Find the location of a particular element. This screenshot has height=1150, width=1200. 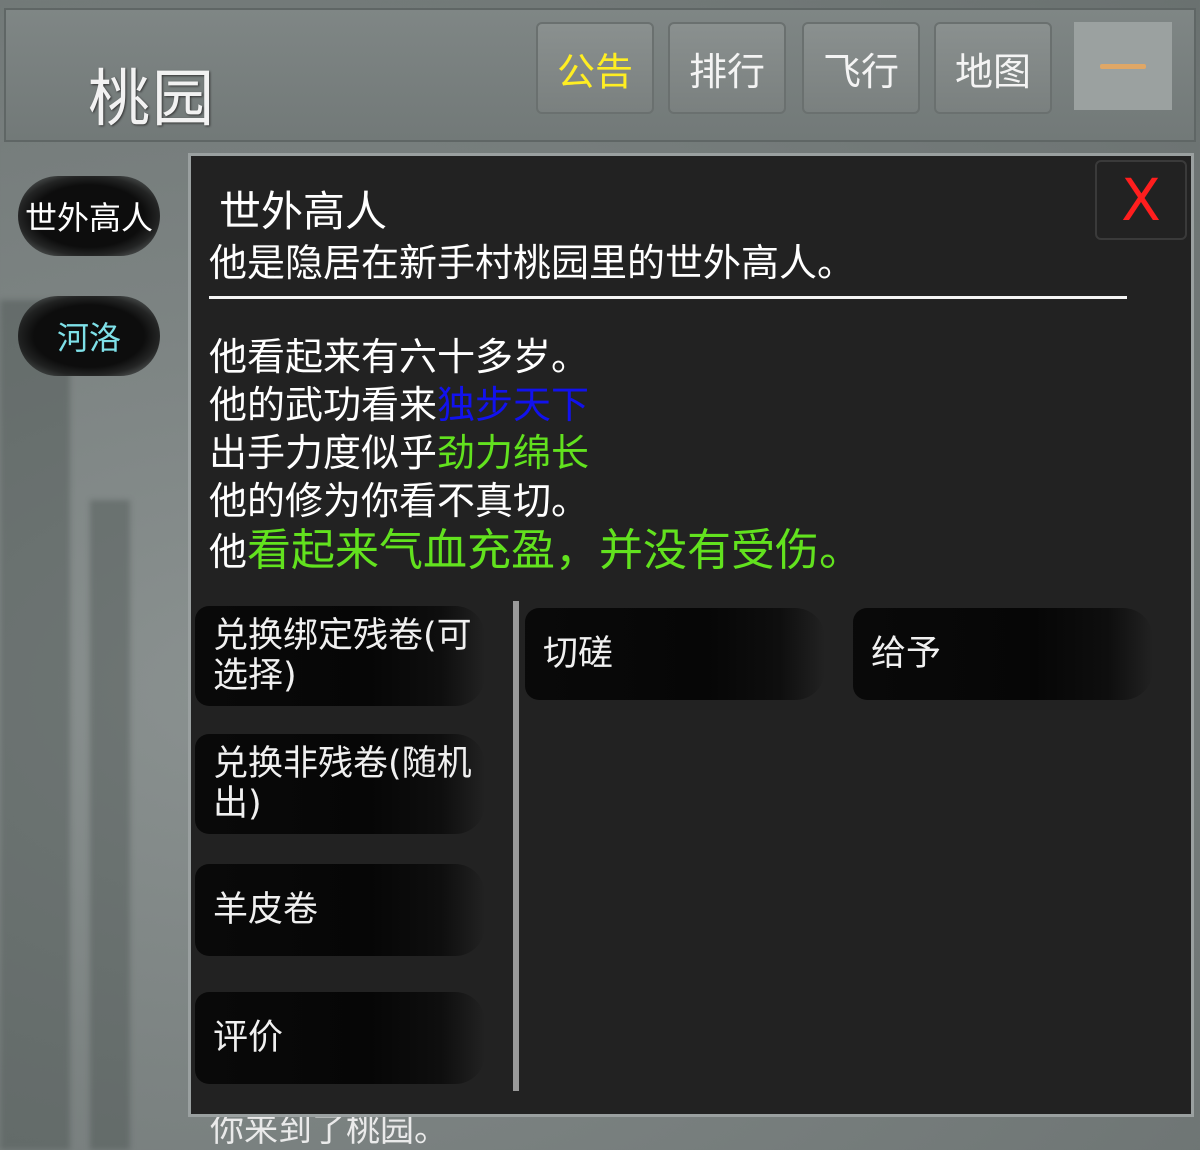

force-line: 出手力度似乎劲力绵长 is located at coordinates (399, 449).